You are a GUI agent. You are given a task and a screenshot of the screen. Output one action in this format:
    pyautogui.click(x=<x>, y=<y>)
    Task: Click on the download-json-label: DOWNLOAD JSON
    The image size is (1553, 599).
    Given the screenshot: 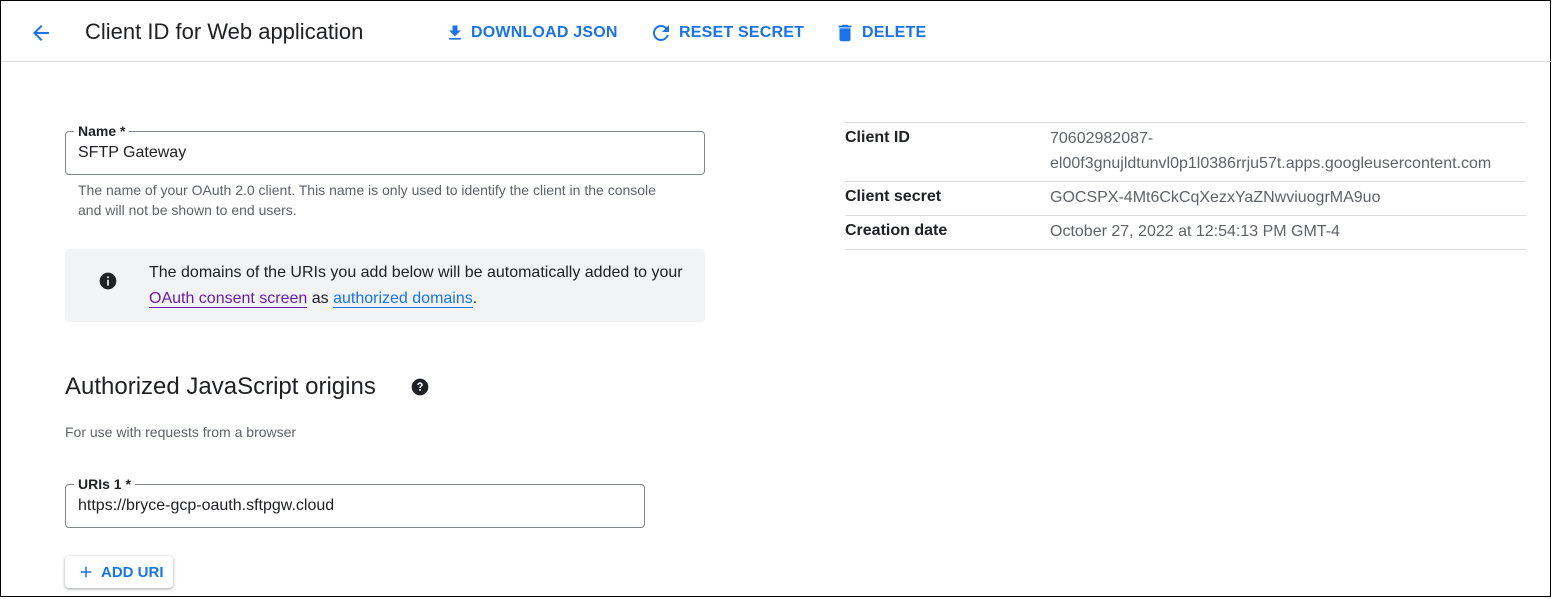 What is the action you would take?
    pyautogui.click(x=544, y=32)
    